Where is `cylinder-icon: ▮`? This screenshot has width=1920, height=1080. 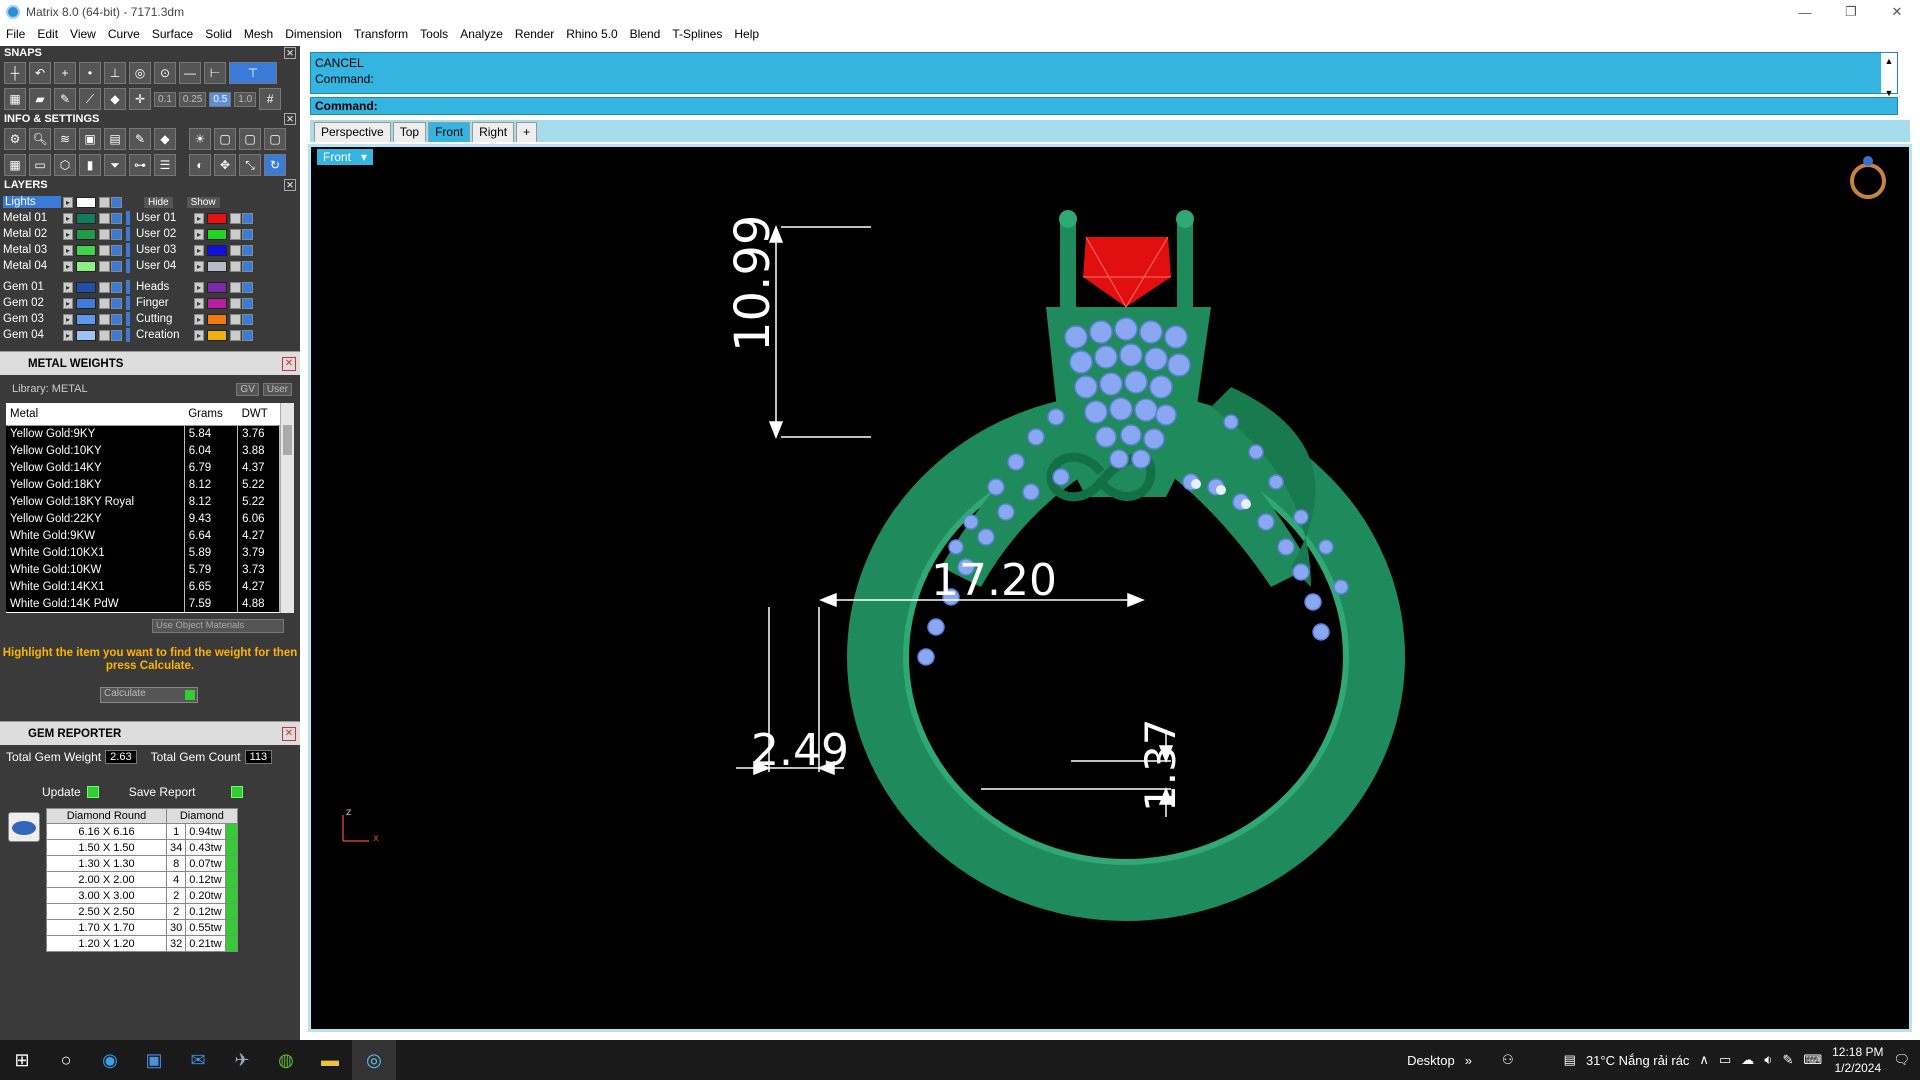
cylinder-icon: ▮ is located at coordinates (90, 165).